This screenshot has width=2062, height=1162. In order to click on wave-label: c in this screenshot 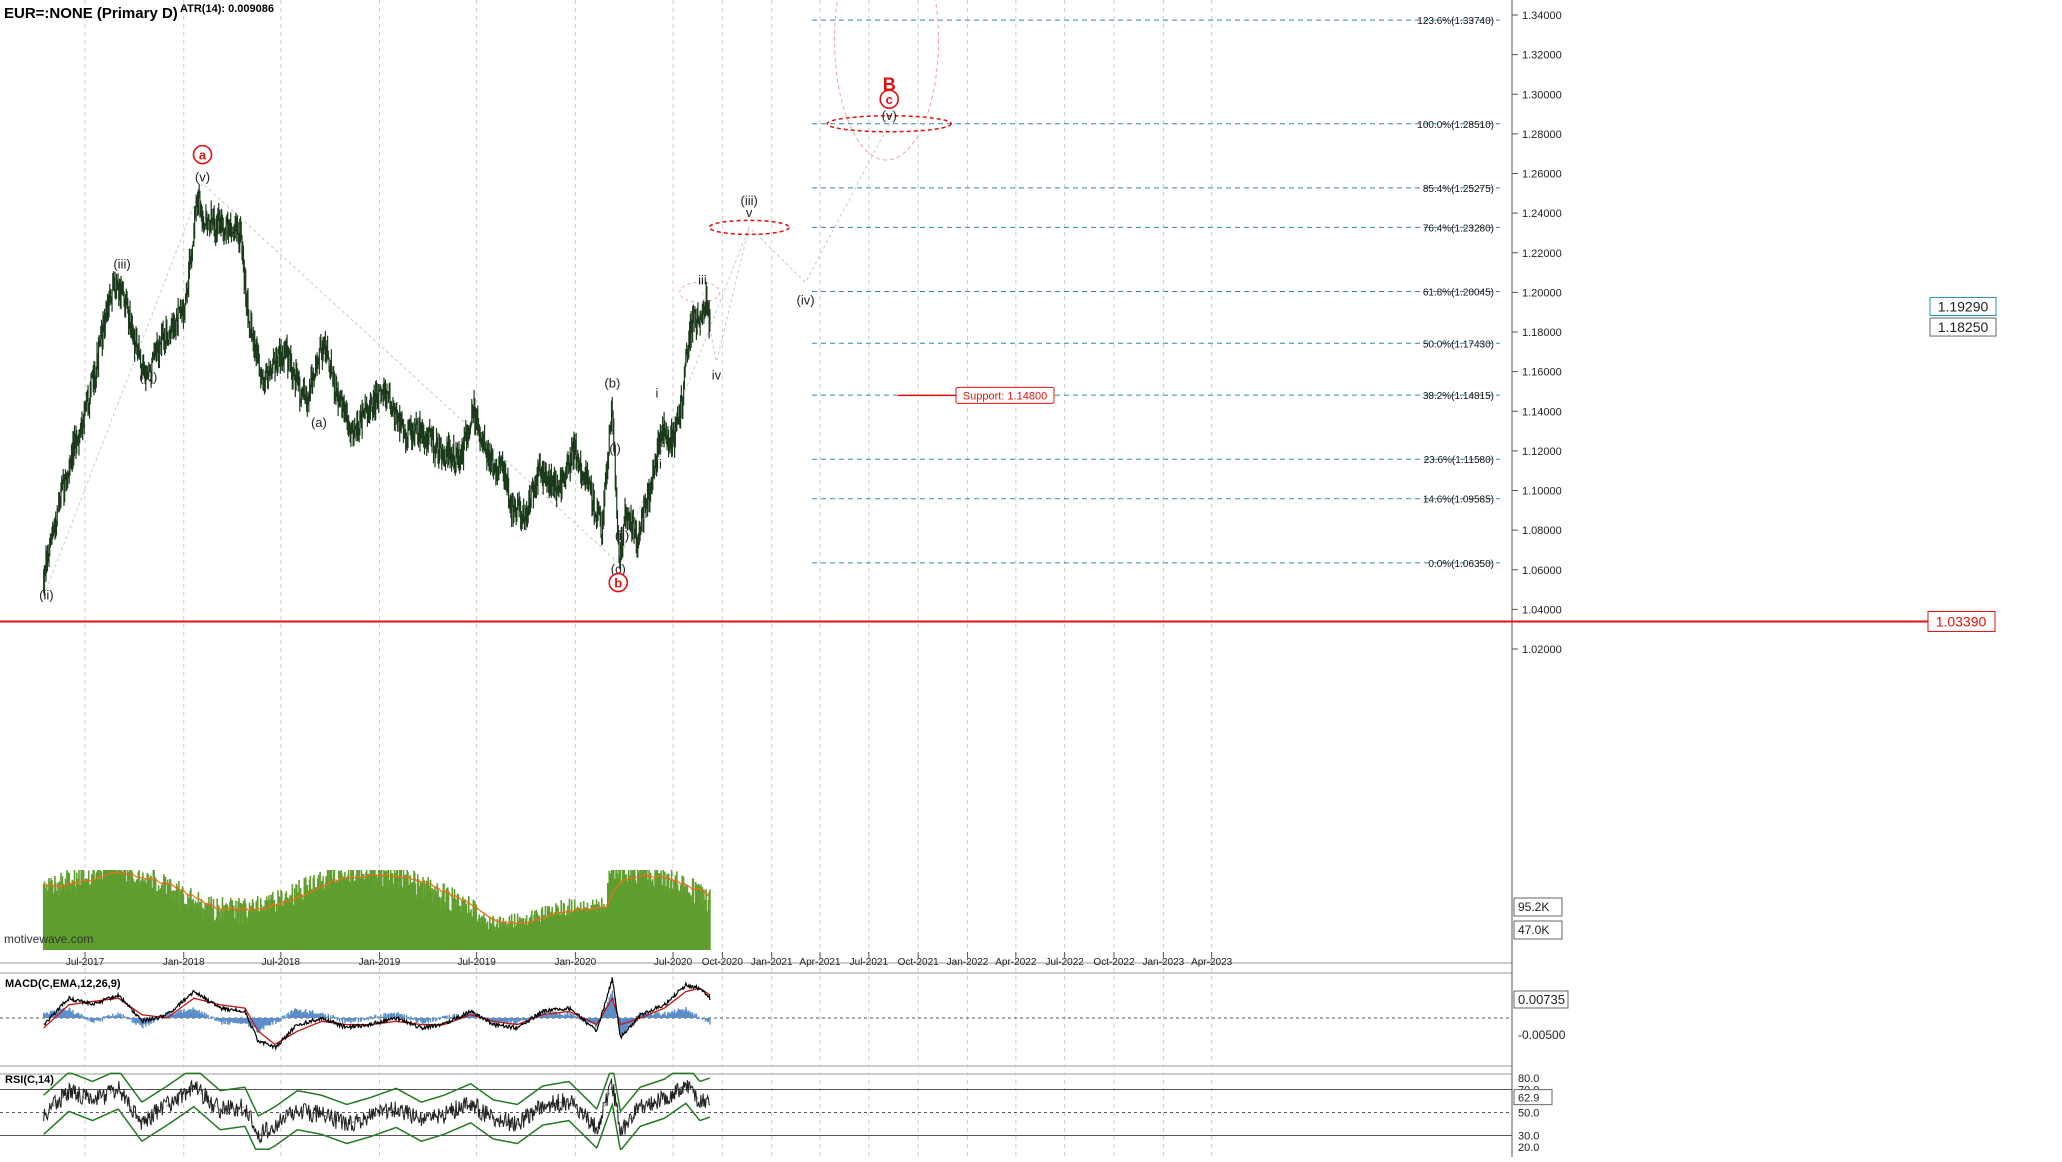, I will do `click(889, 99)`.